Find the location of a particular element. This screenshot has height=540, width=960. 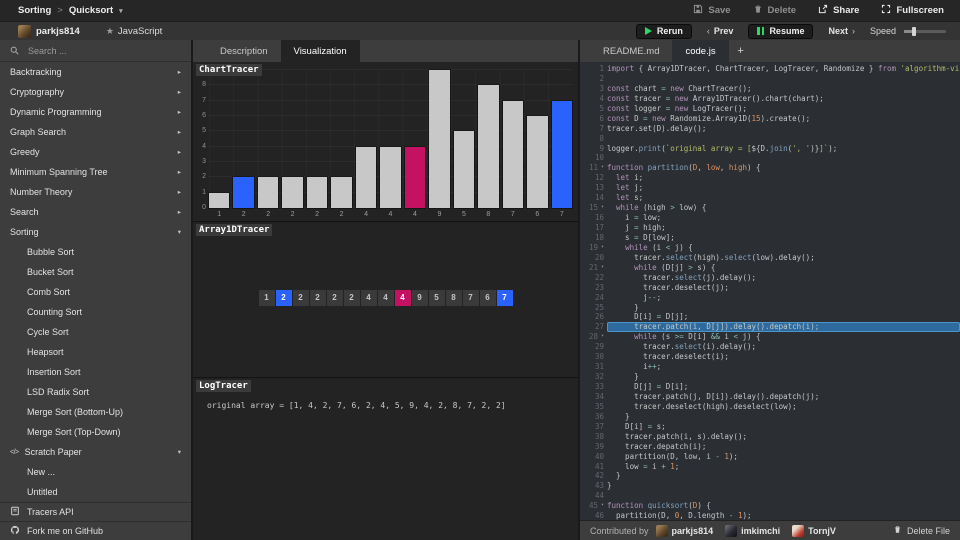

sidebar-item-insertion-sort: Insertion Sort is located at coordinates (95, 372).